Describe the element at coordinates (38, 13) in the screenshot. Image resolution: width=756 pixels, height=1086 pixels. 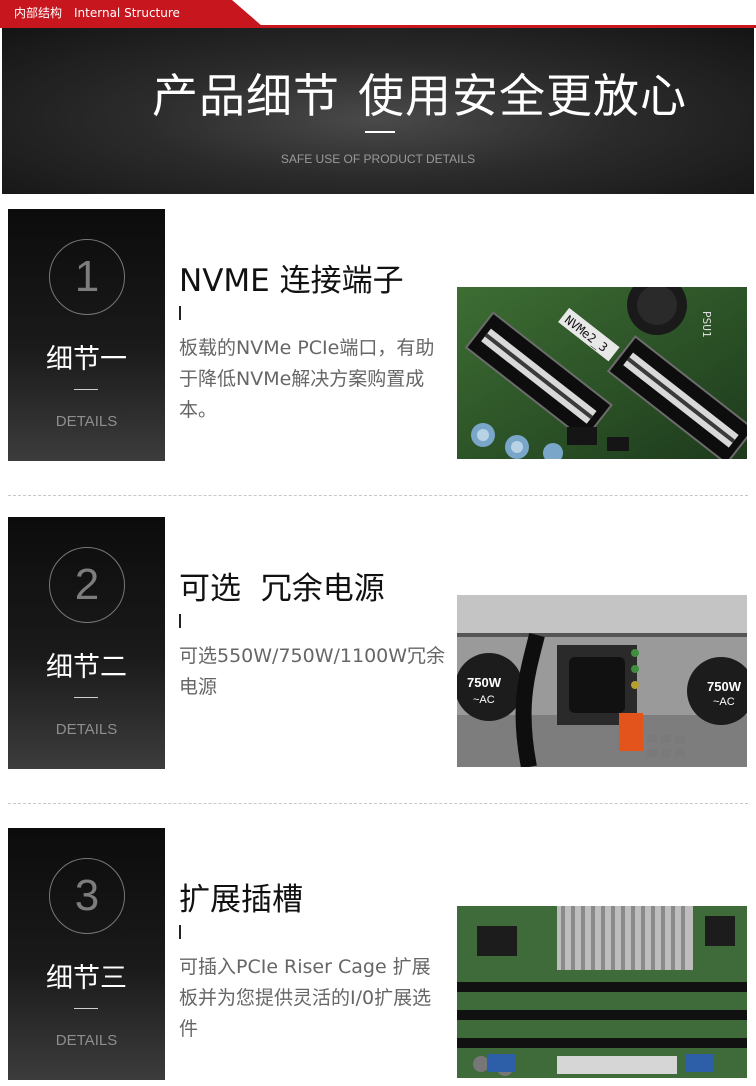
I see `section-tag-cn: 内部结构` at that location.